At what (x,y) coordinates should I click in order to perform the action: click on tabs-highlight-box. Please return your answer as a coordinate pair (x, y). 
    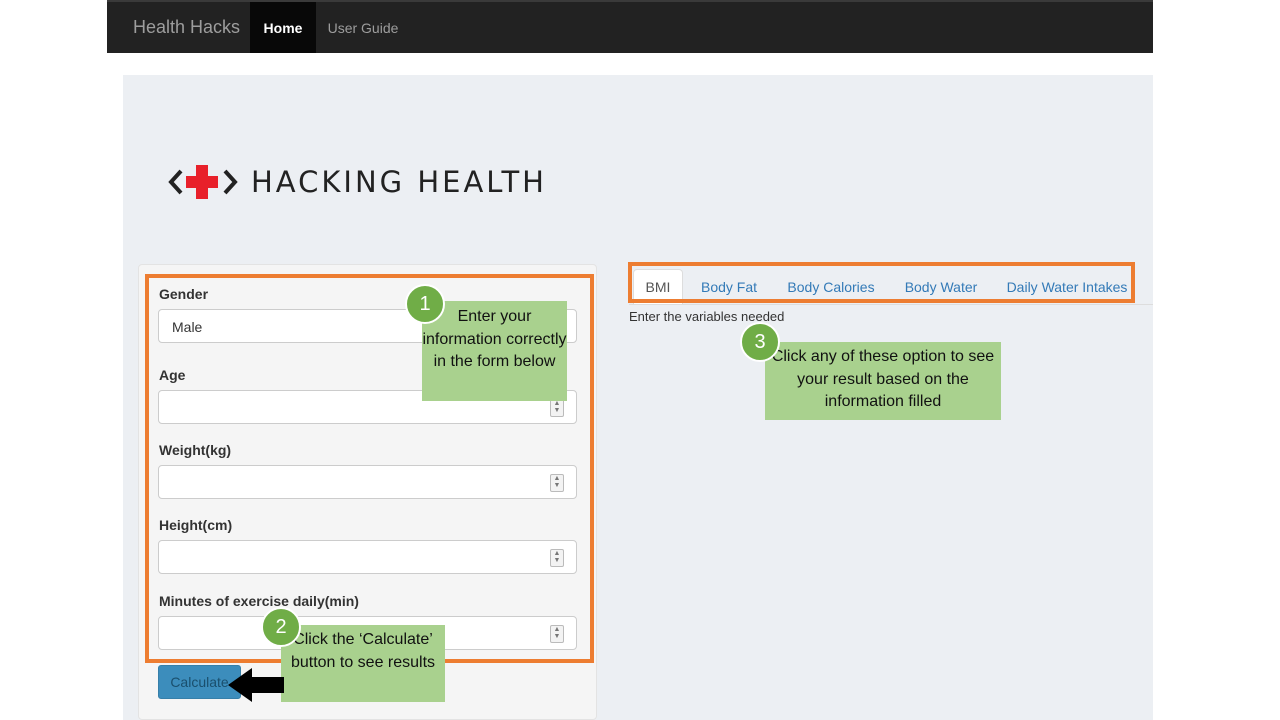
    Looking at the image, I should click on (881, 282).